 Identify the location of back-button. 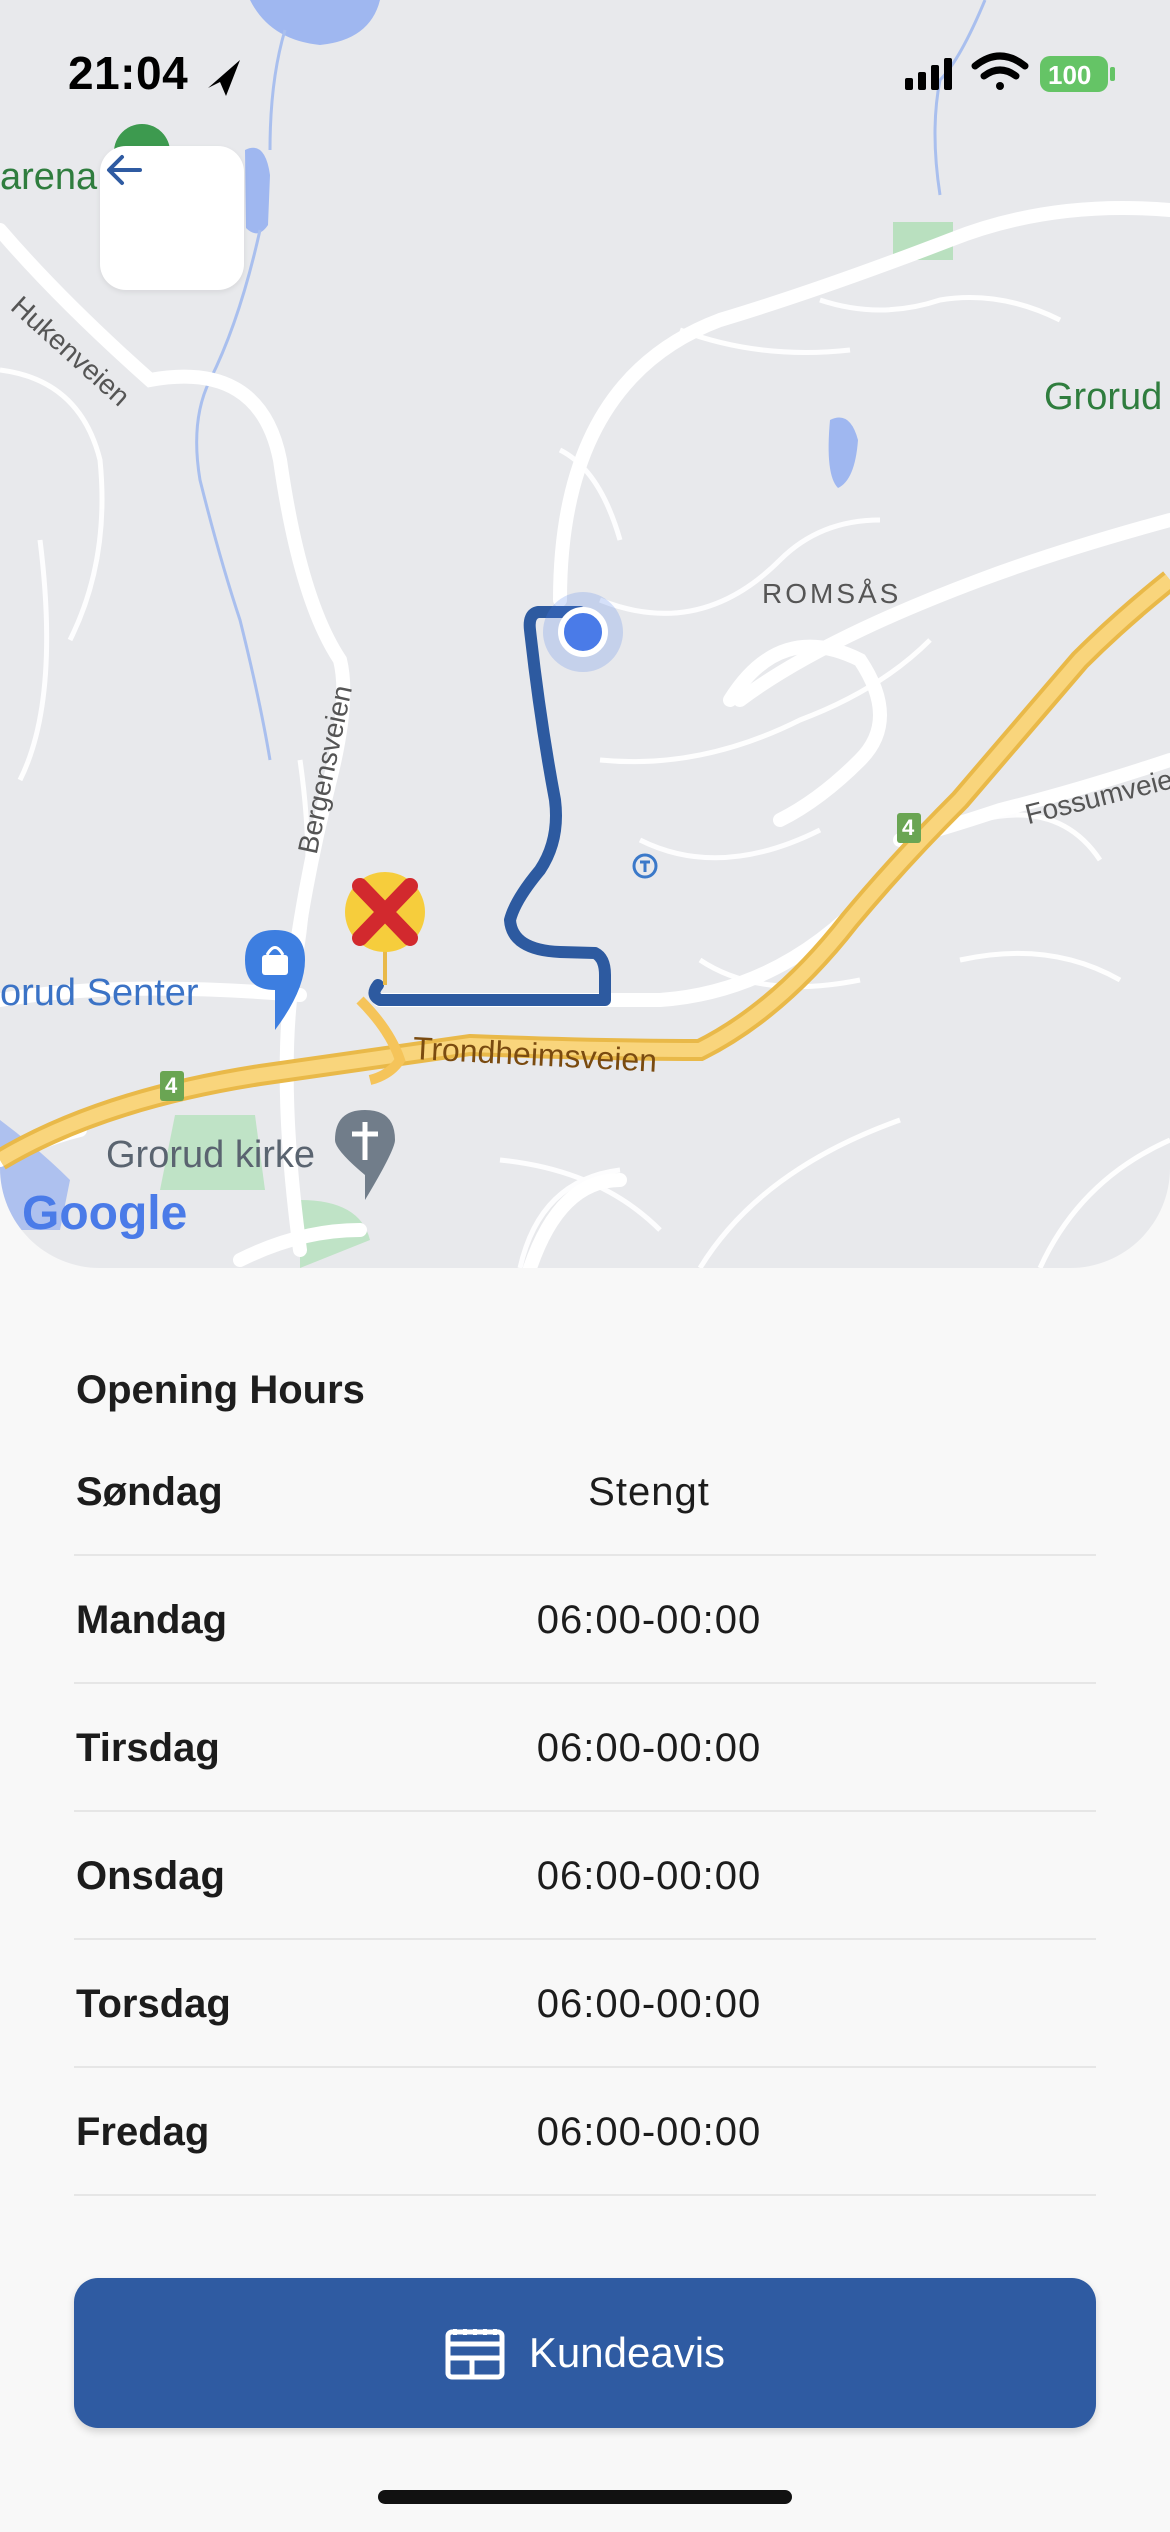
(172, 218).